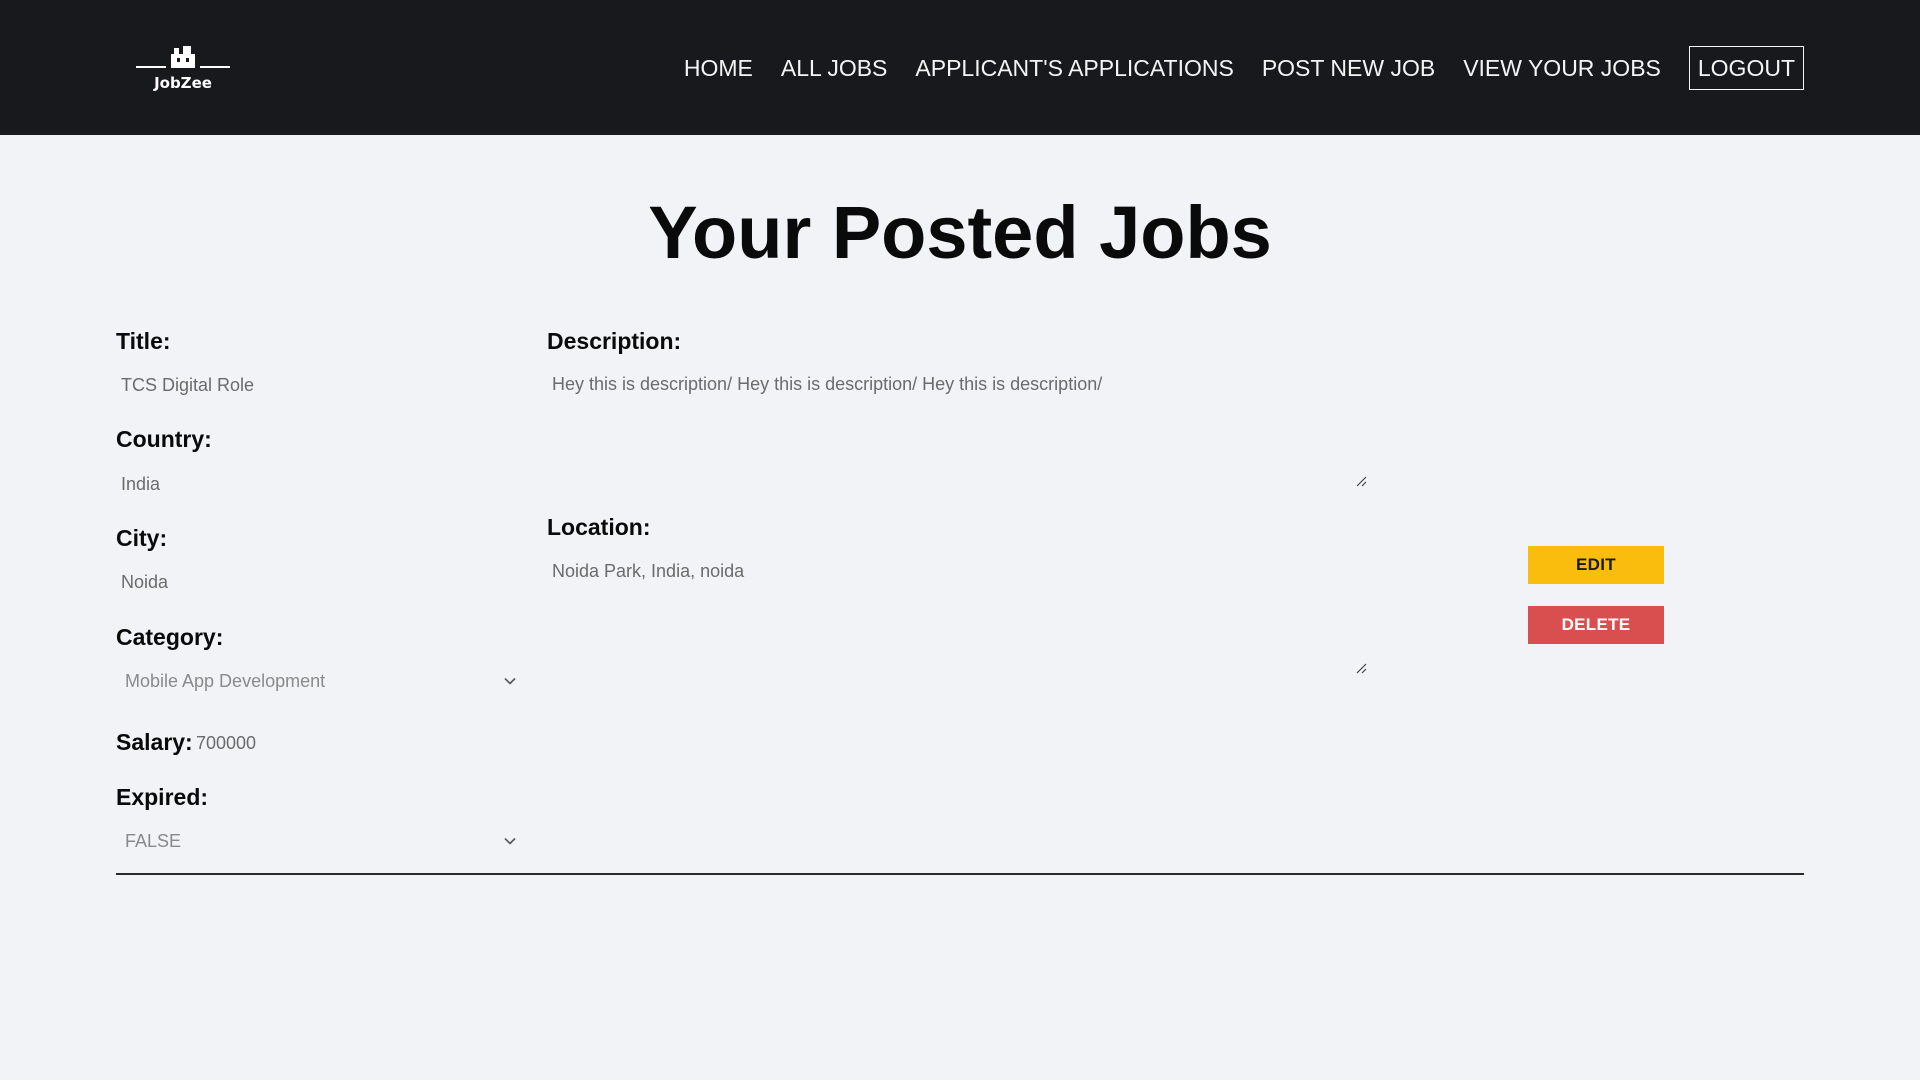  I want to click on city-label: City:, so click(142, 538).